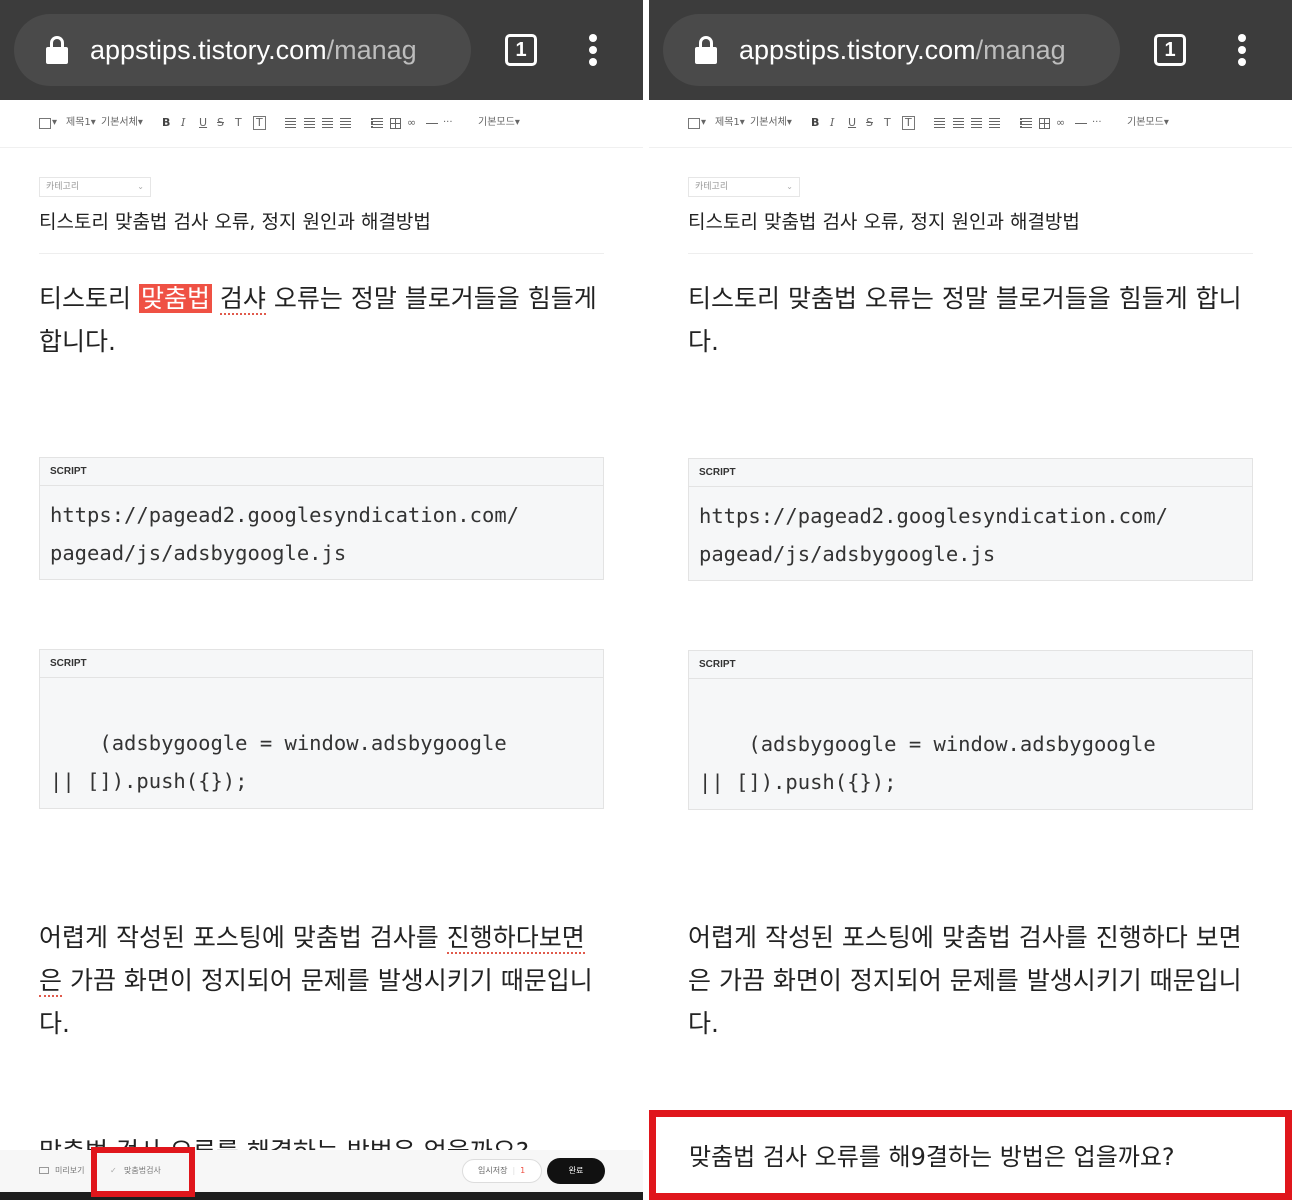 The image size is (1292, 1200). I want to click on temp-save-button: 임시저장 | 1, so click(502, 1171).